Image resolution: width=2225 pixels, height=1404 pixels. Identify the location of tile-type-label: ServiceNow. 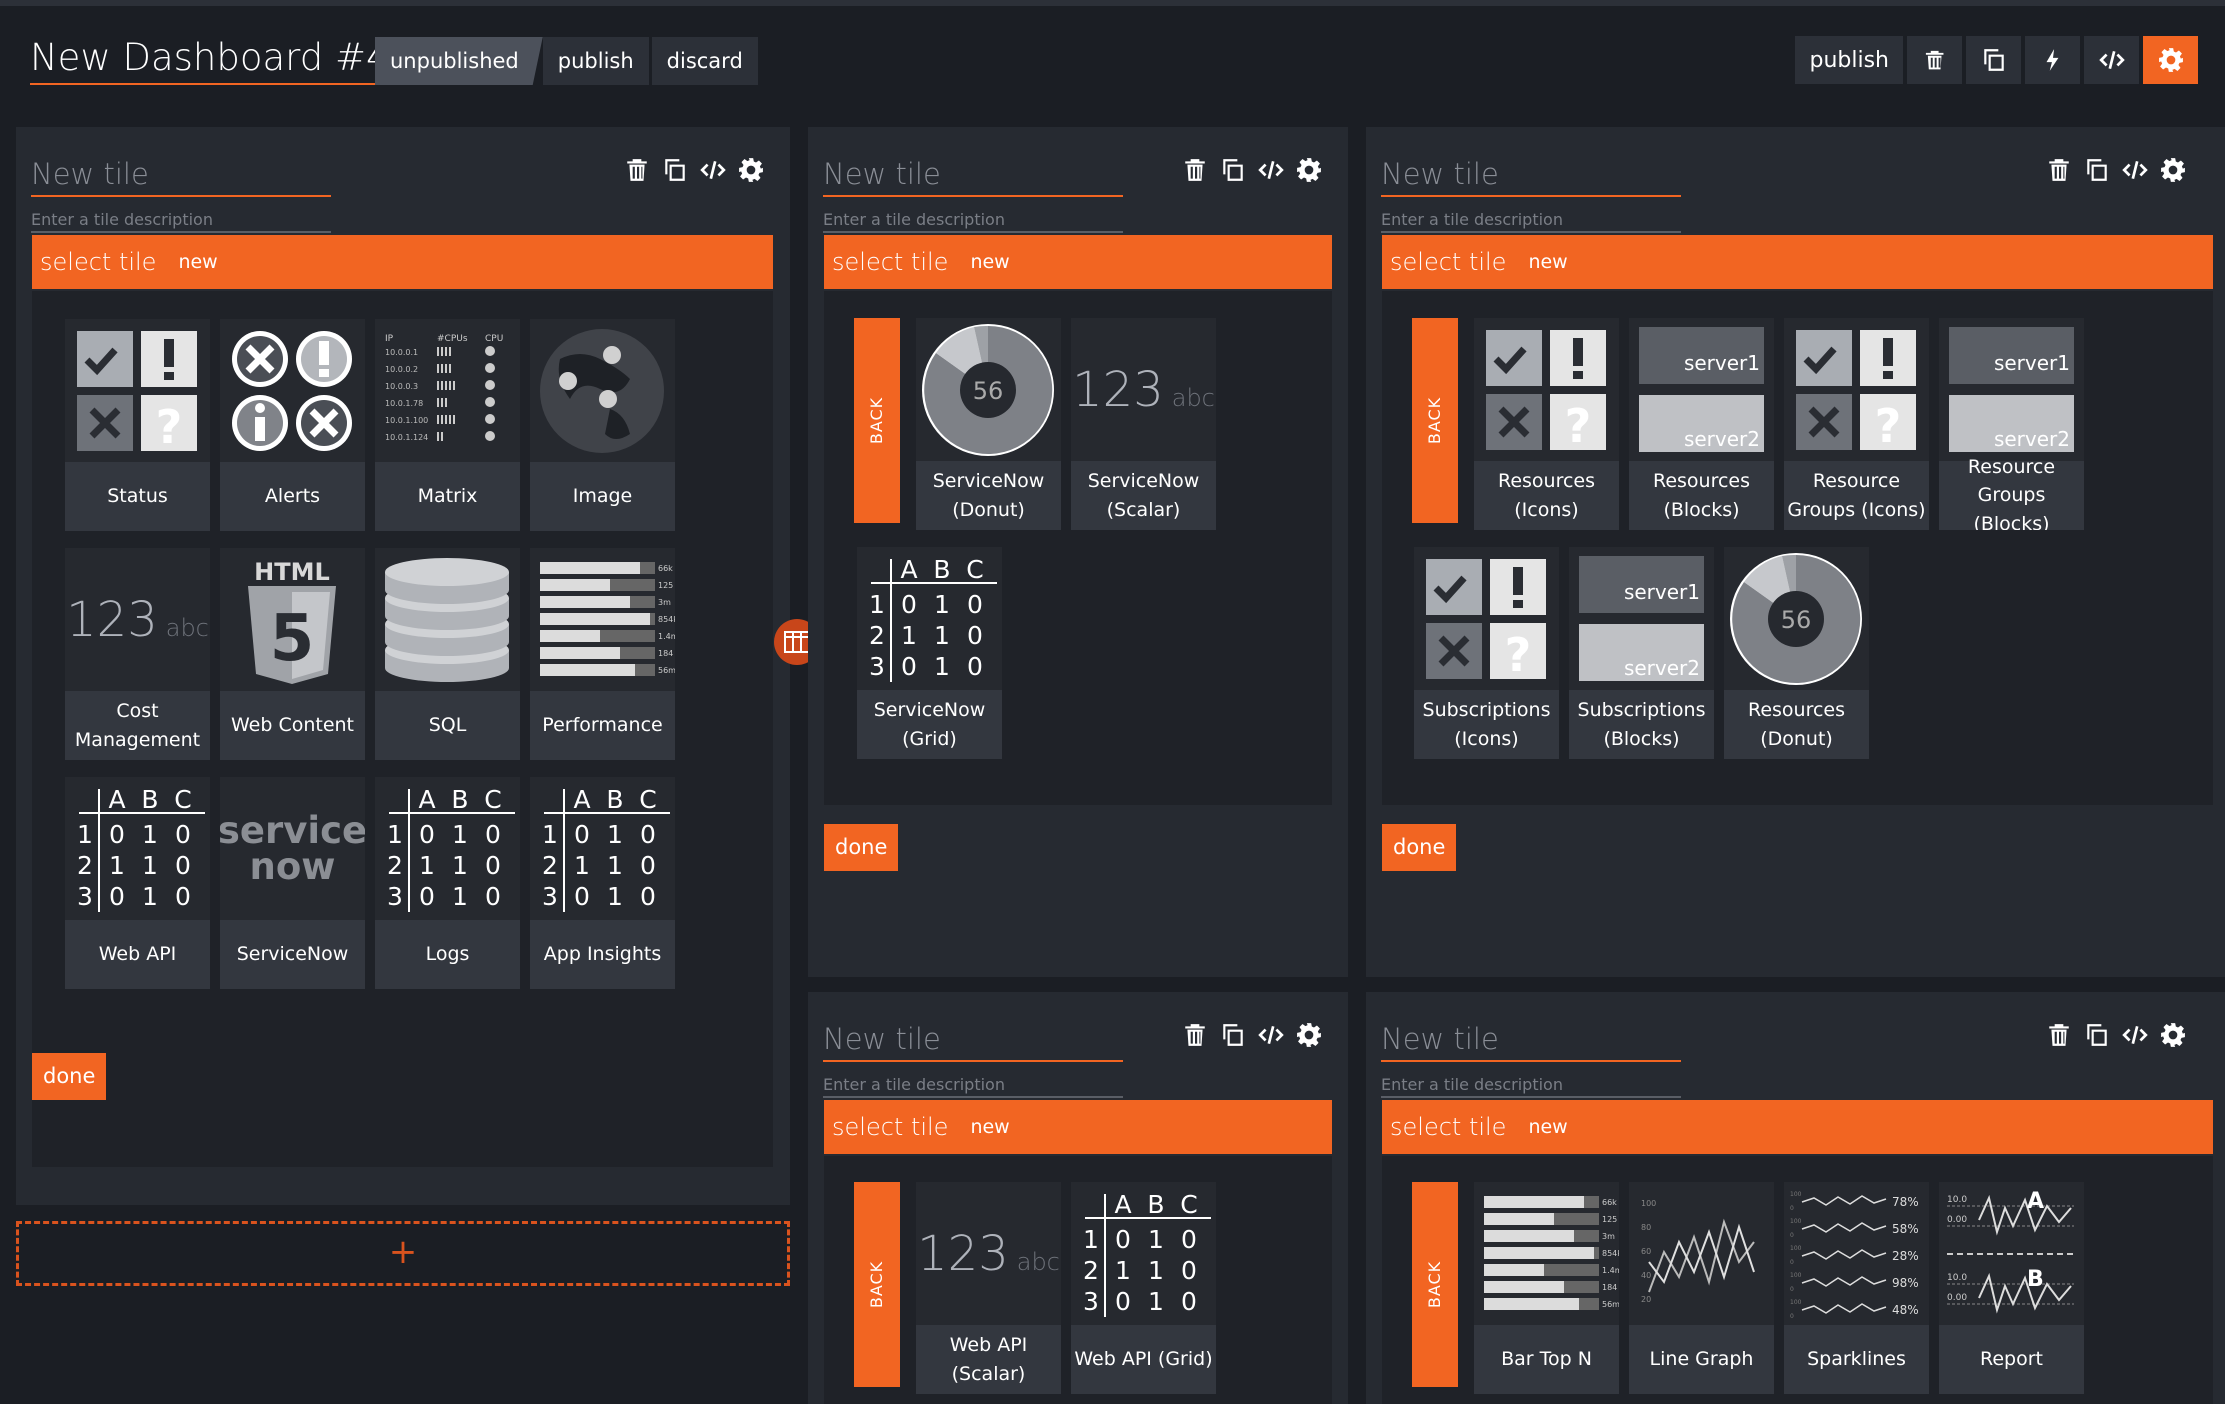
(292, 954).